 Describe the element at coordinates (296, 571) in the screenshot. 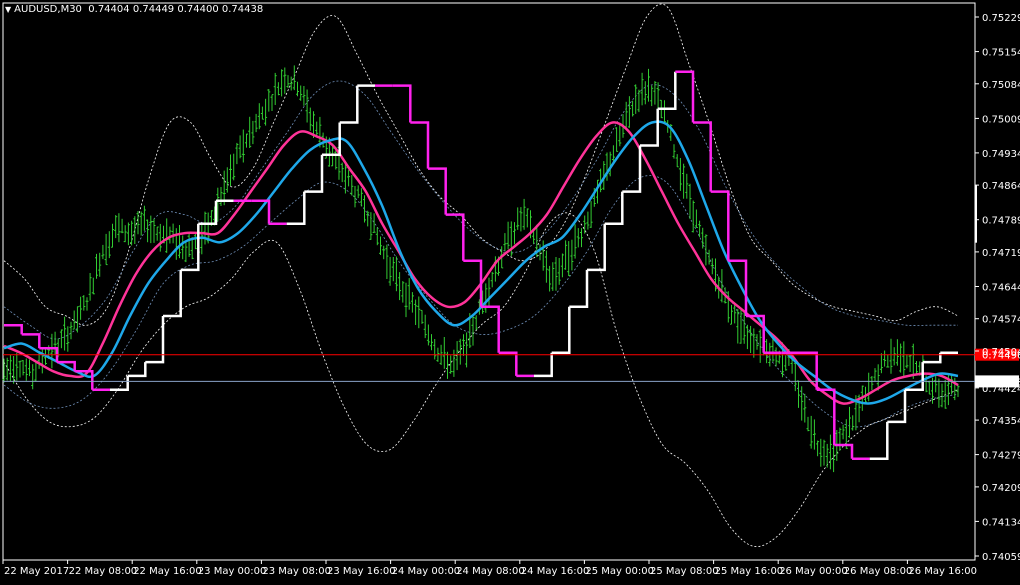

I see `x-axis-tick-label: 23 May 08:00` at that location.